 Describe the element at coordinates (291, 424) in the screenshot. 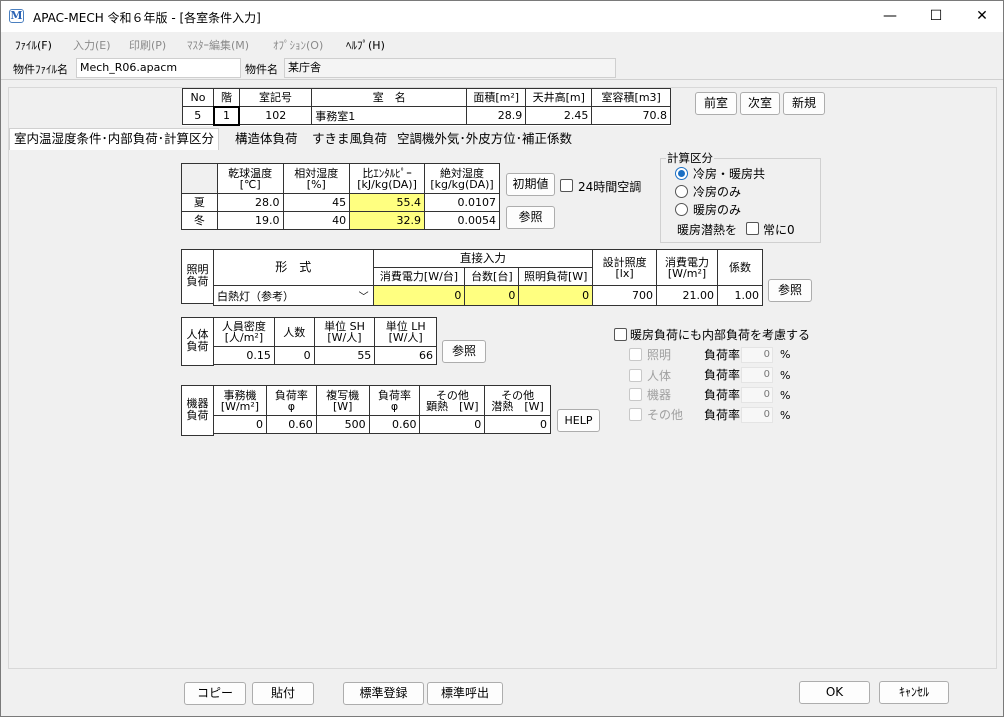

I see `office-load-rate-input: 0.60` at that location.